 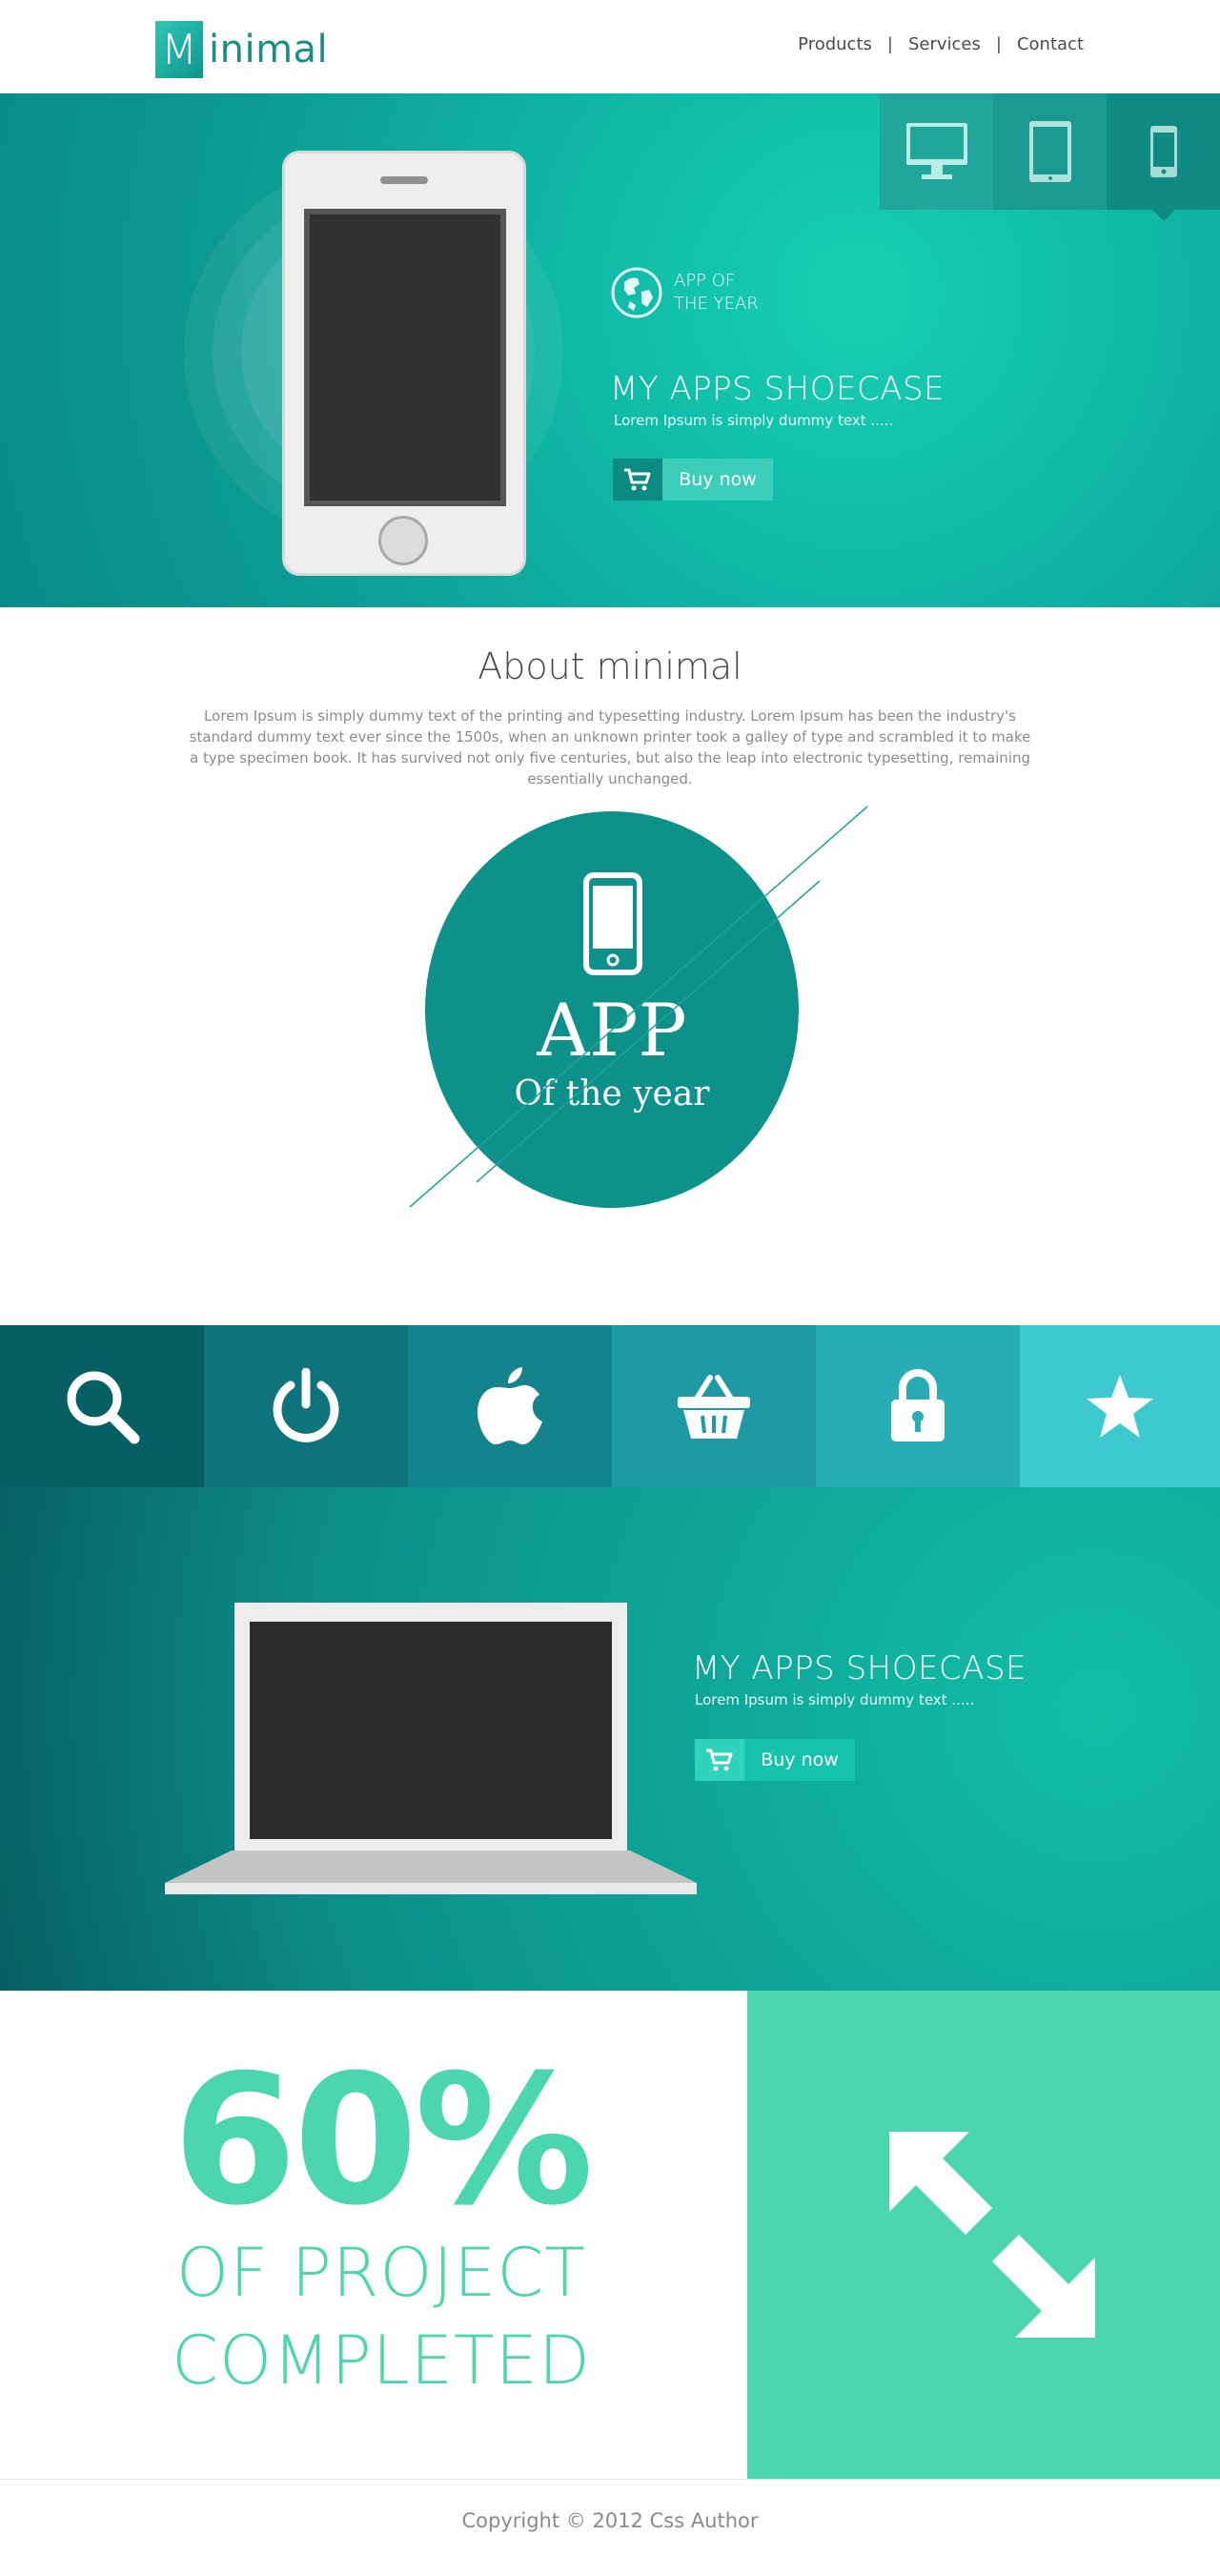 I want to click on progress-panel: 60% OF PROJECT COMPLETED, so click(x=373, y=2235).